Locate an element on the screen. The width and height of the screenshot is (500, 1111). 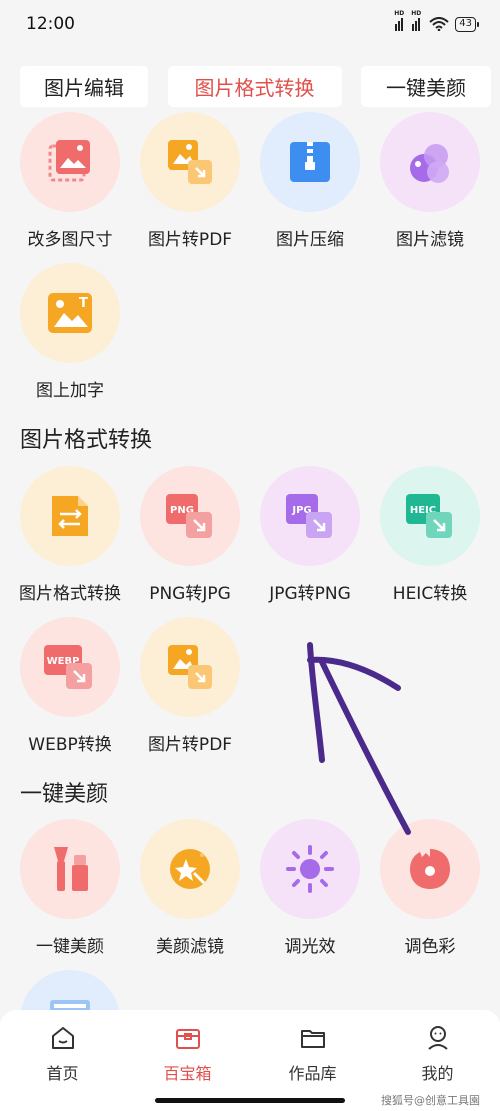
tool-filter: 图片滤镜 is located at coordinates (430, 187).